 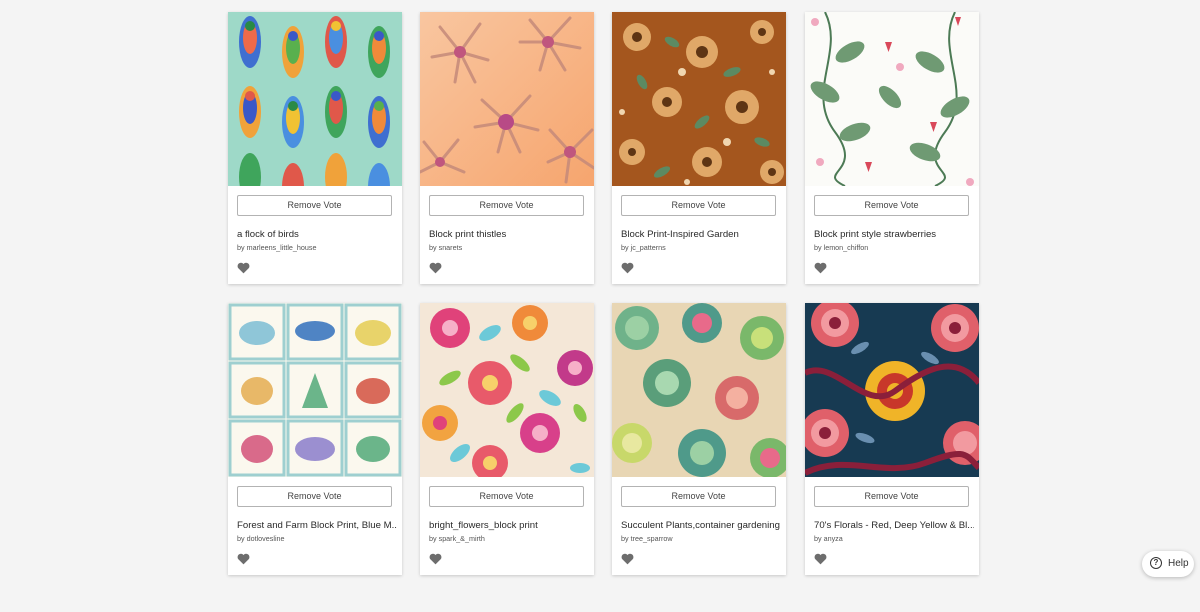 What do you see at coordinates (317, 234) in the screenshot?
I see `design-title: a flock of birds` at bounding box center [317, 234].